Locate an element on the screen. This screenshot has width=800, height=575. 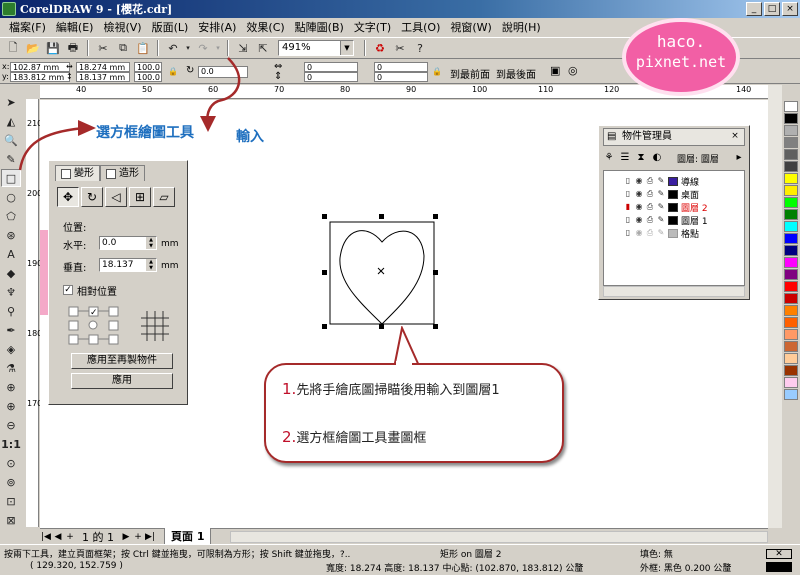
chevron-down-icon: ▼ is located at coordinates (346, 48).